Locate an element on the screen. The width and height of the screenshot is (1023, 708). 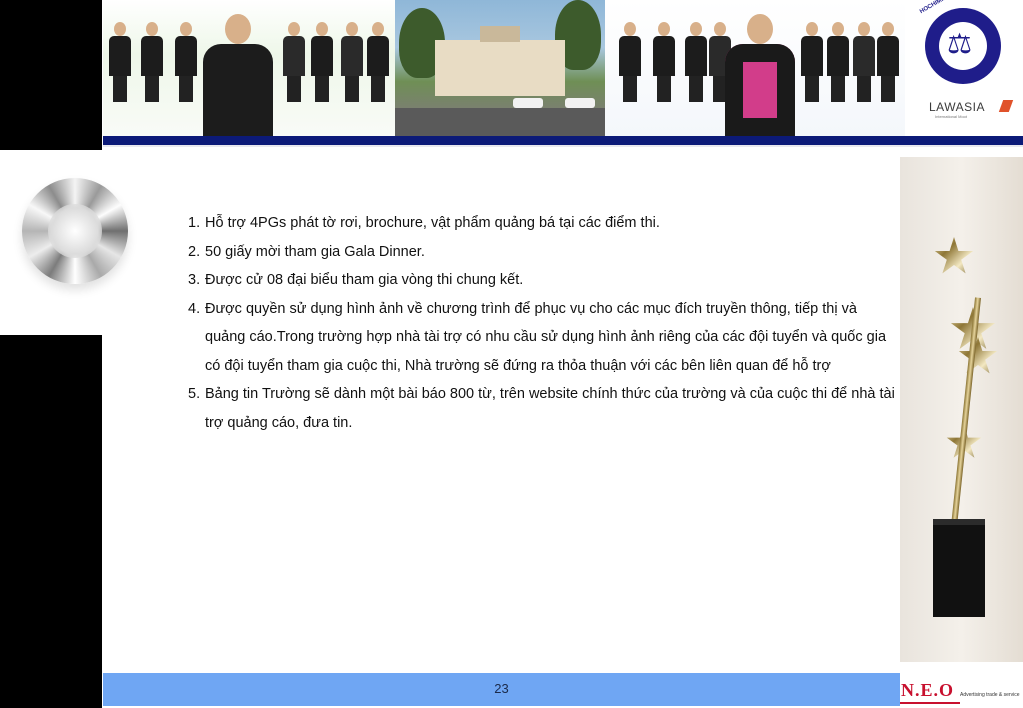
business-group-photo-left is located at coordinates (249, 68).